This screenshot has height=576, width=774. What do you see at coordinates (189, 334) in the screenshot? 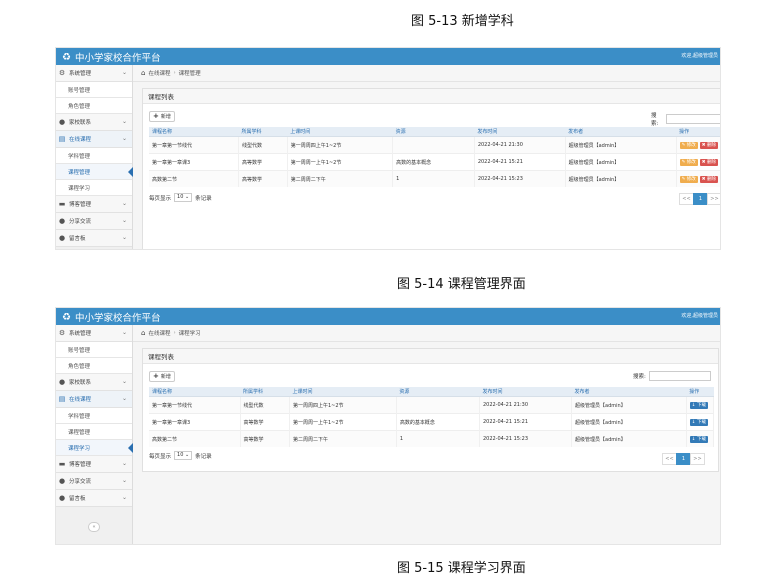
I see `breadcrumb-item: 课程学习` at bounding box center [189, 334].